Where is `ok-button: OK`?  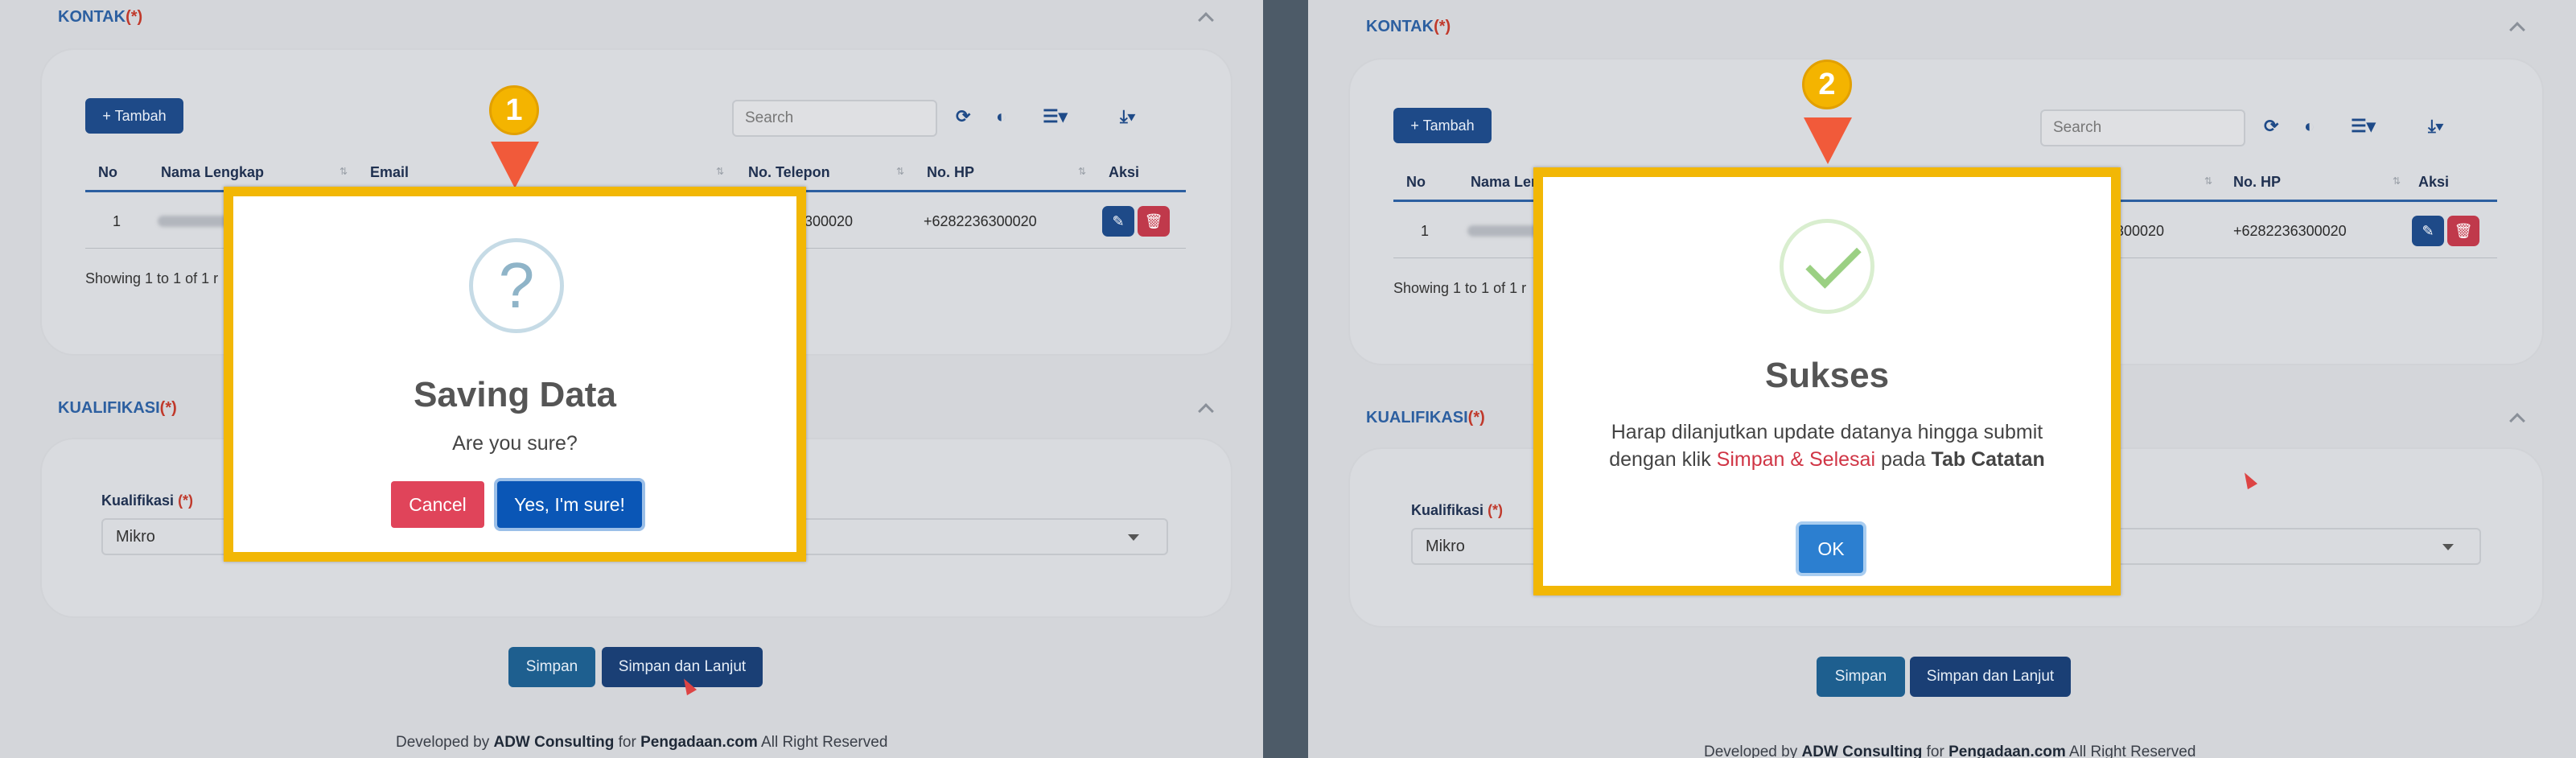 ok-button: OK is located at coordinates (1831, 549).